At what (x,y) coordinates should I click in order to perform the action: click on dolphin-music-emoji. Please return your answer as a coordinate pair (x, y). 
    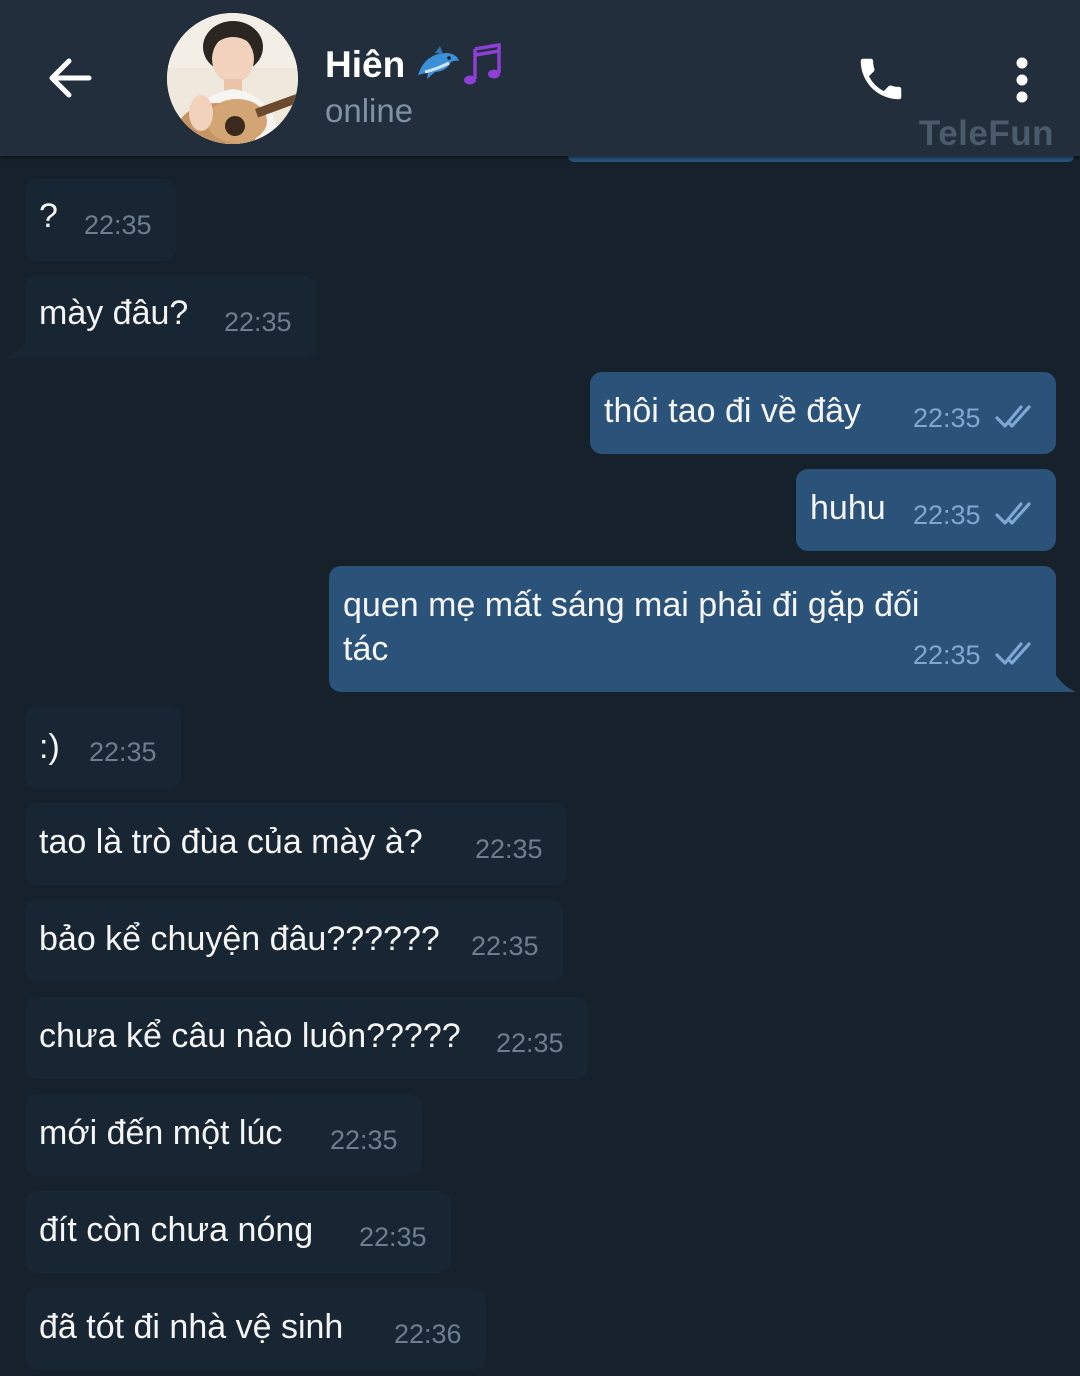
    Looking at the image, I should click on (461, 65).